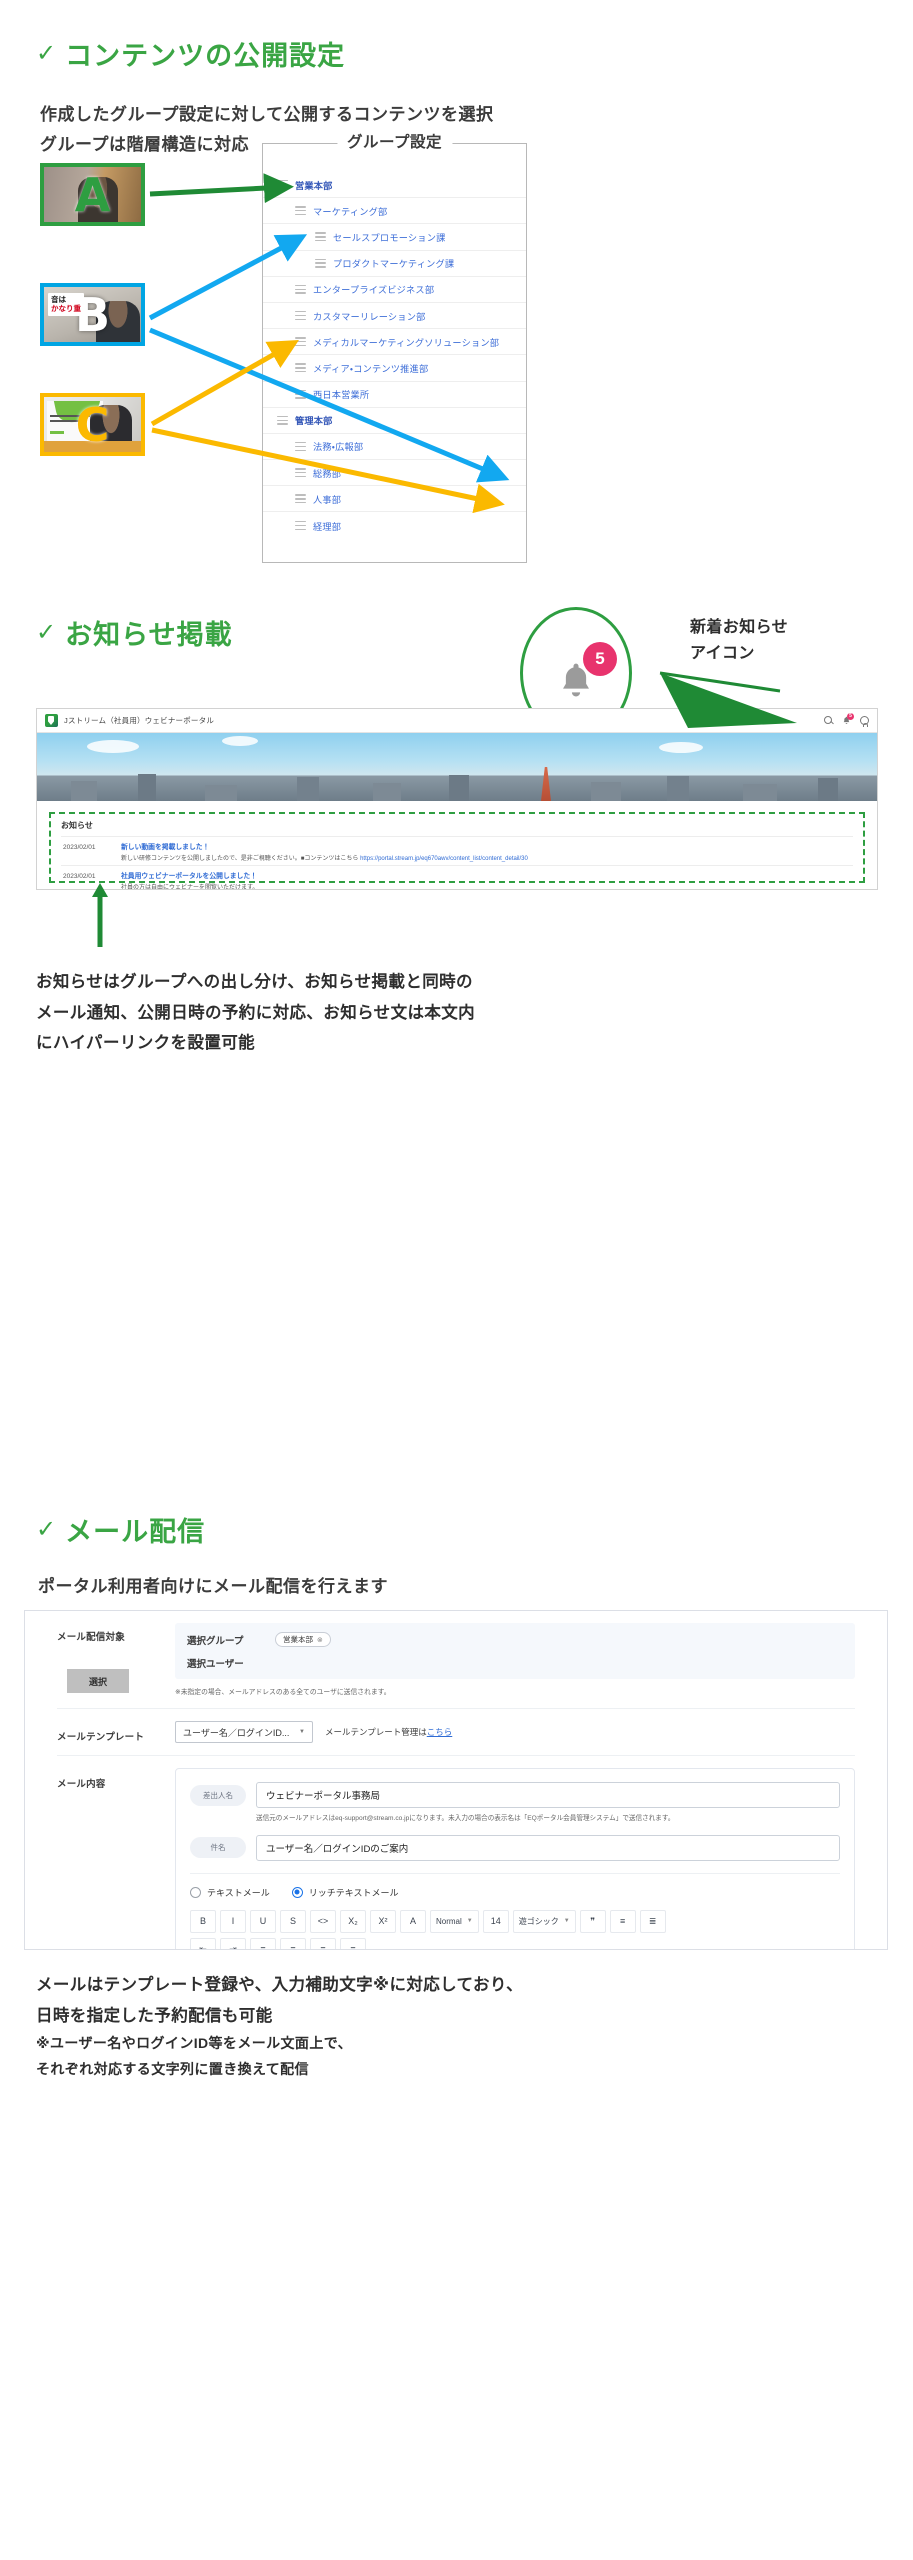  Describe the element at coordinates (92, 194) in the screenshot. I see `thumbnail-content-a: A` at that location.